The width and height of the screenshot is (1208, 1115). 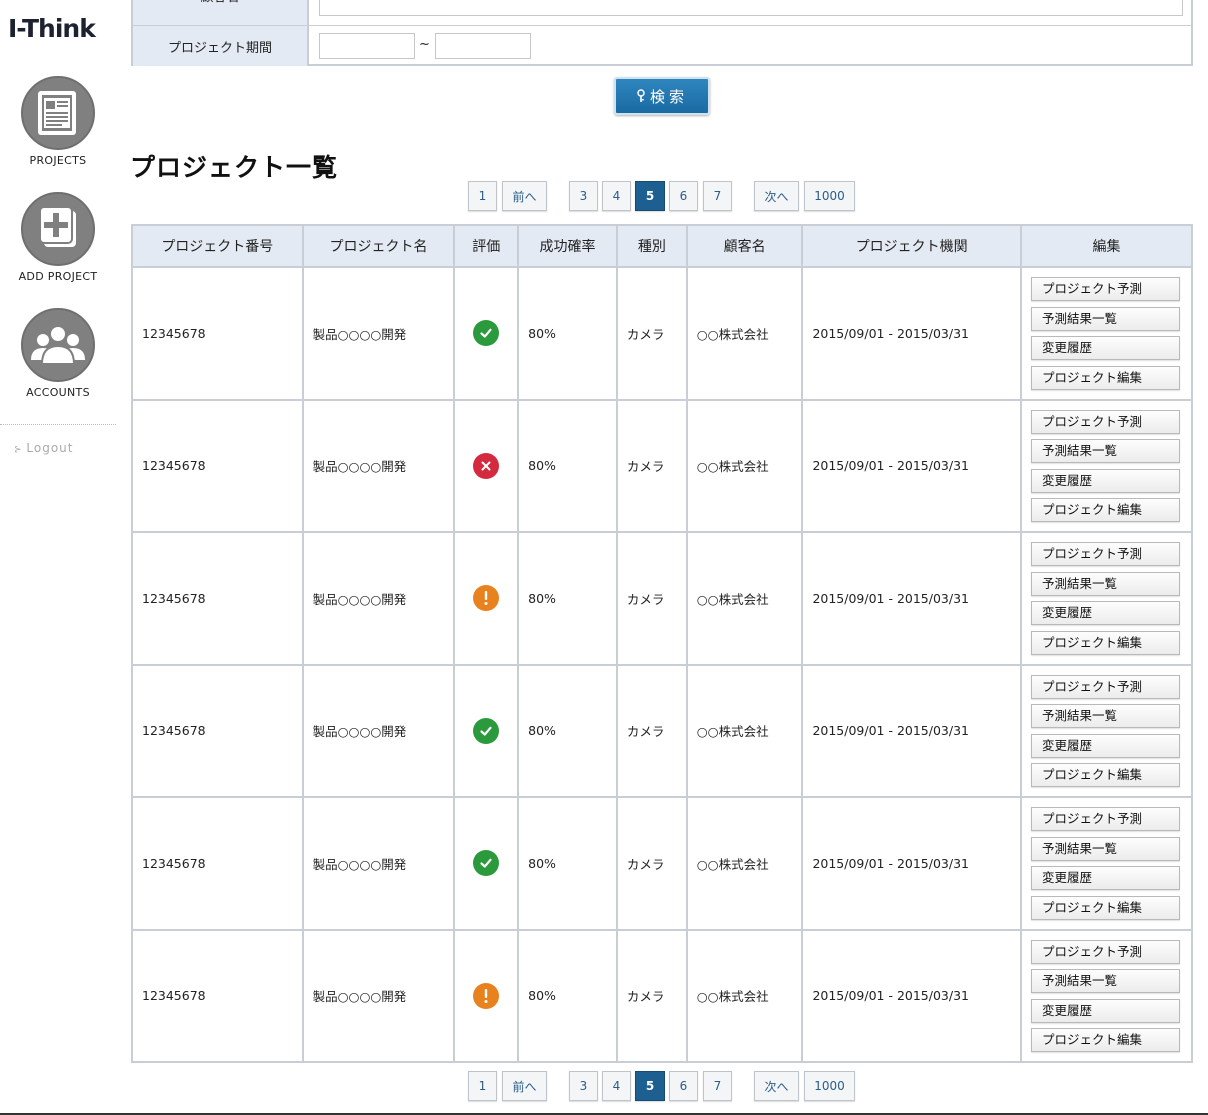 I want to click on logout-link: ⊱ Logout, so click(x=44, y=448).